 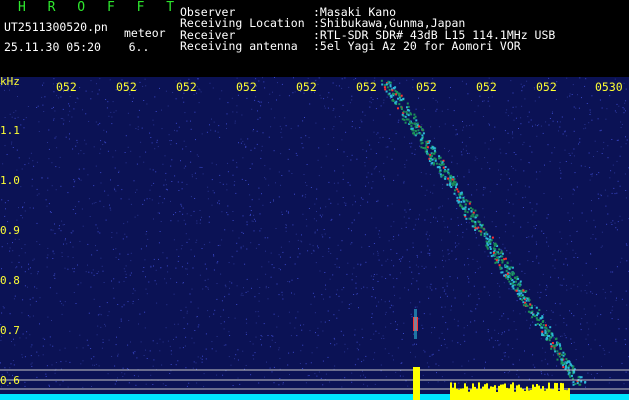 I want to click on level-spike, so click(x=416, y=383).